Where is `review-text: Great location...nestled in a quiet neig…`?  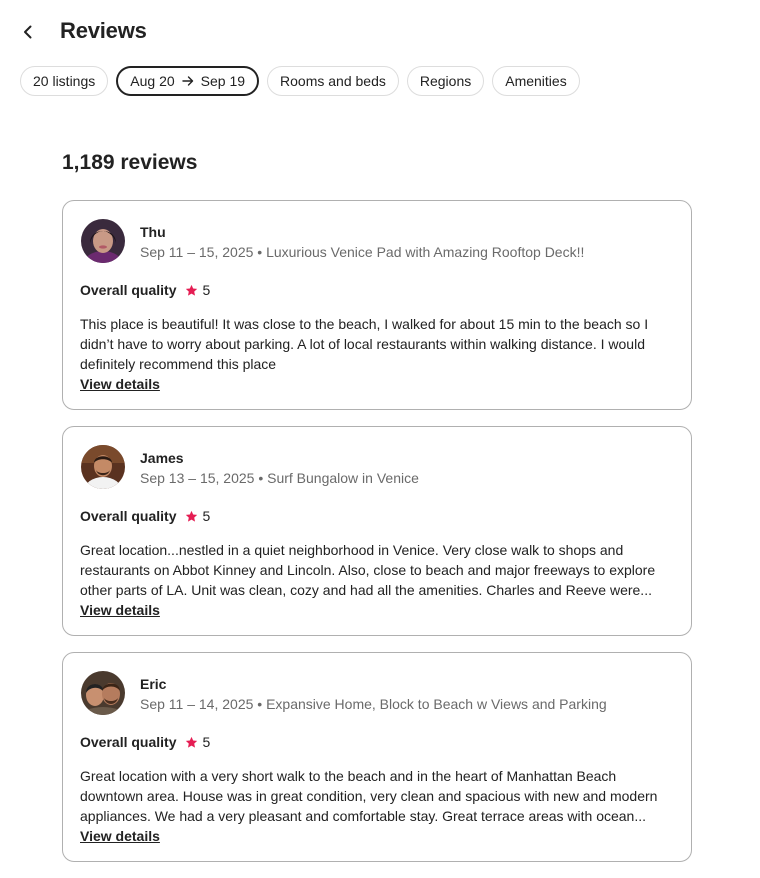
review-text: Great location...nestled in a quiet neig… is located at coordinates (368, 570).